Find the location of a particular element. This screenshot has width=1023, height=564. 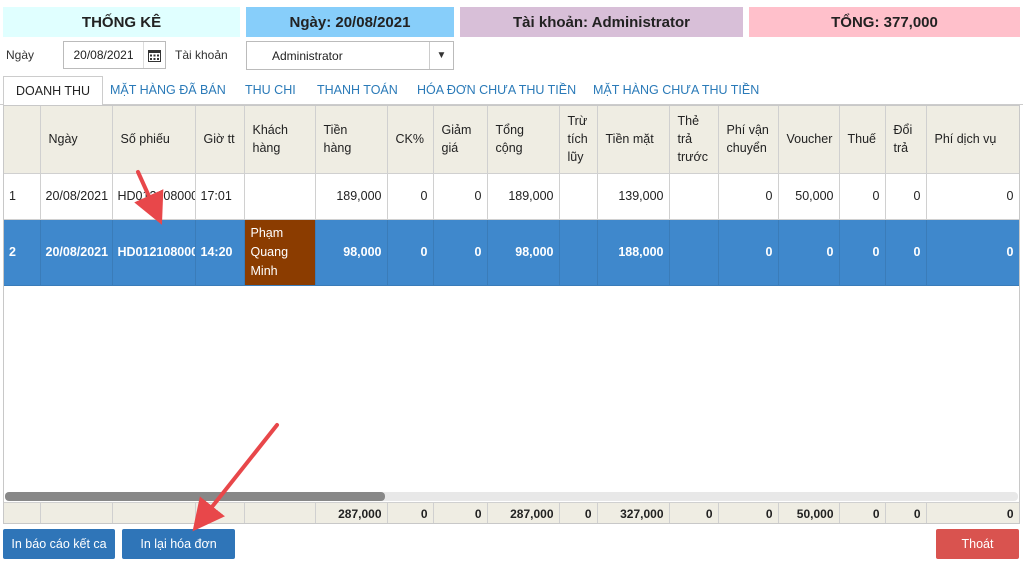

cell-cash: 139,000 is located at coordinates (633, 196).